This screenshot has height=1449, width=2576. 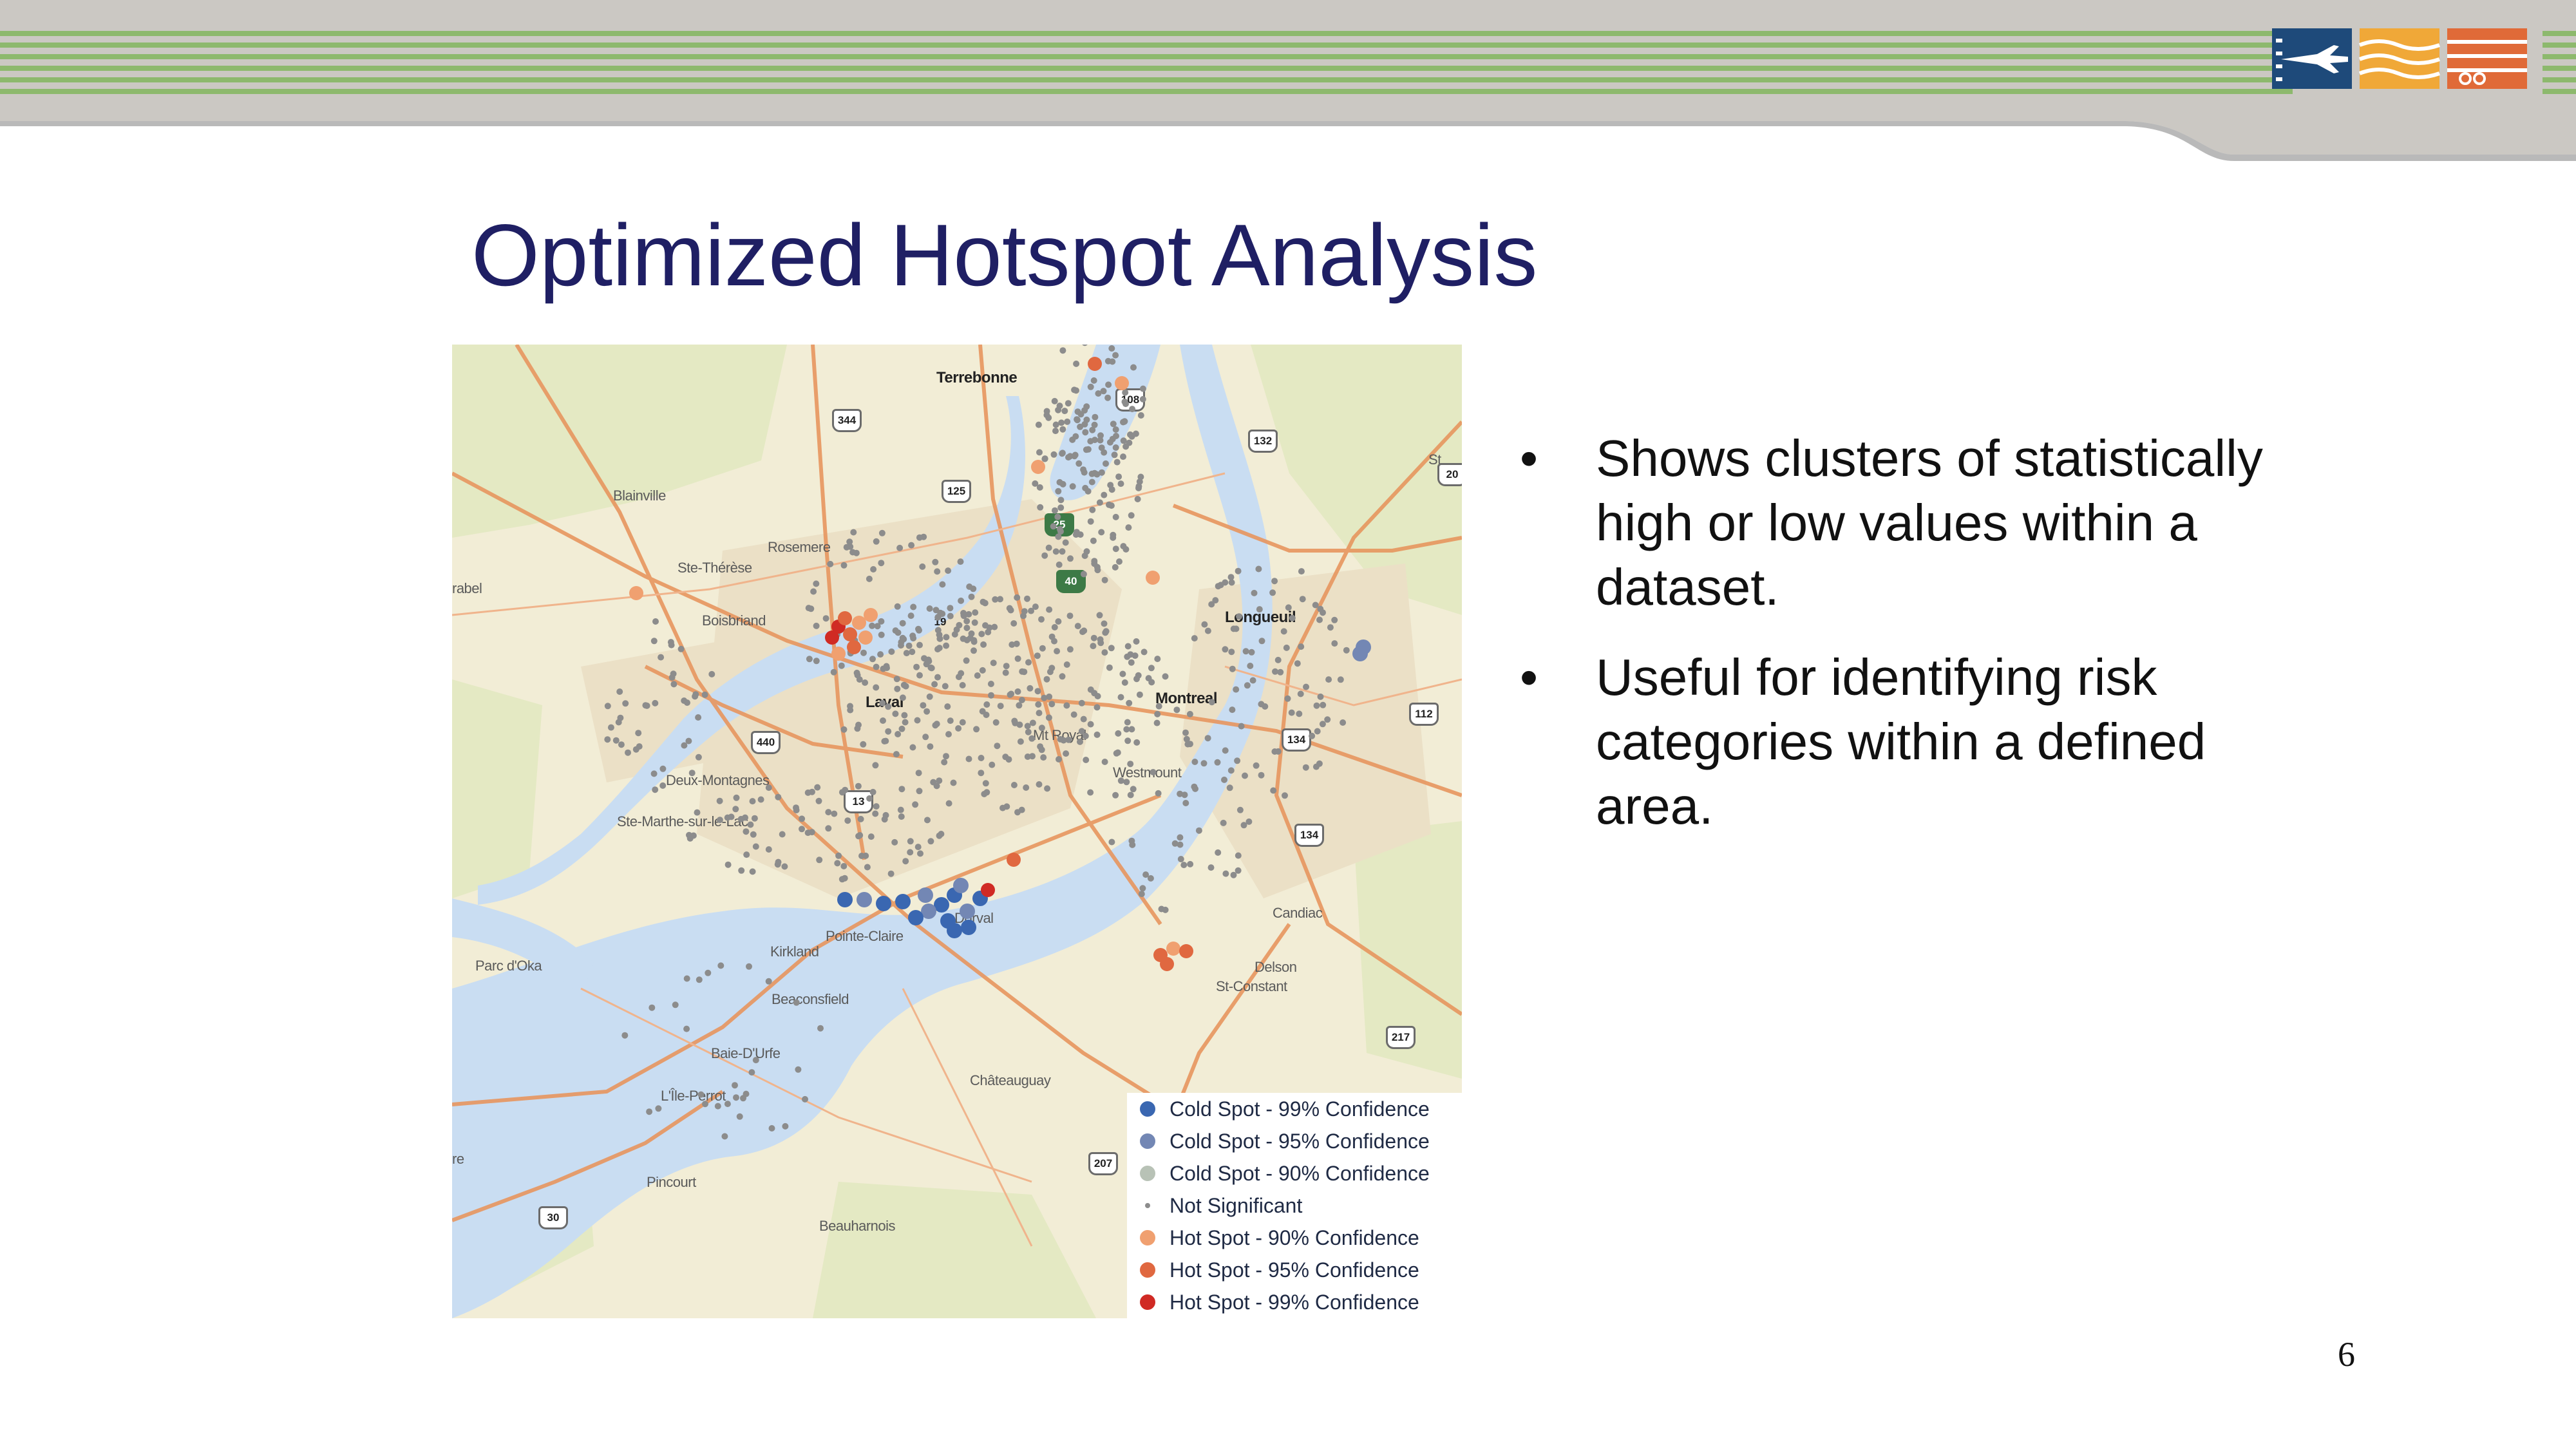 What do you see at coordinates (1147, 1205) in the screenshot?
I see `legend-swatch-not-significant` at bounding box center [1147, 1205].